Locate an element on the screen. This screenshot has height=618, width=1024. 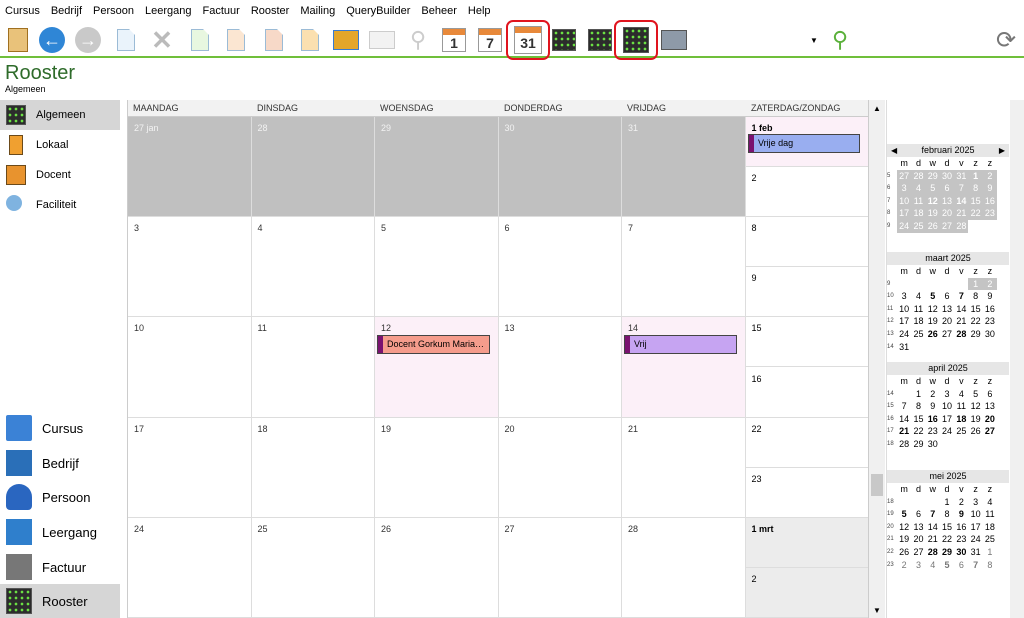
mini-day: 20 is located at coordinates (990, 419).